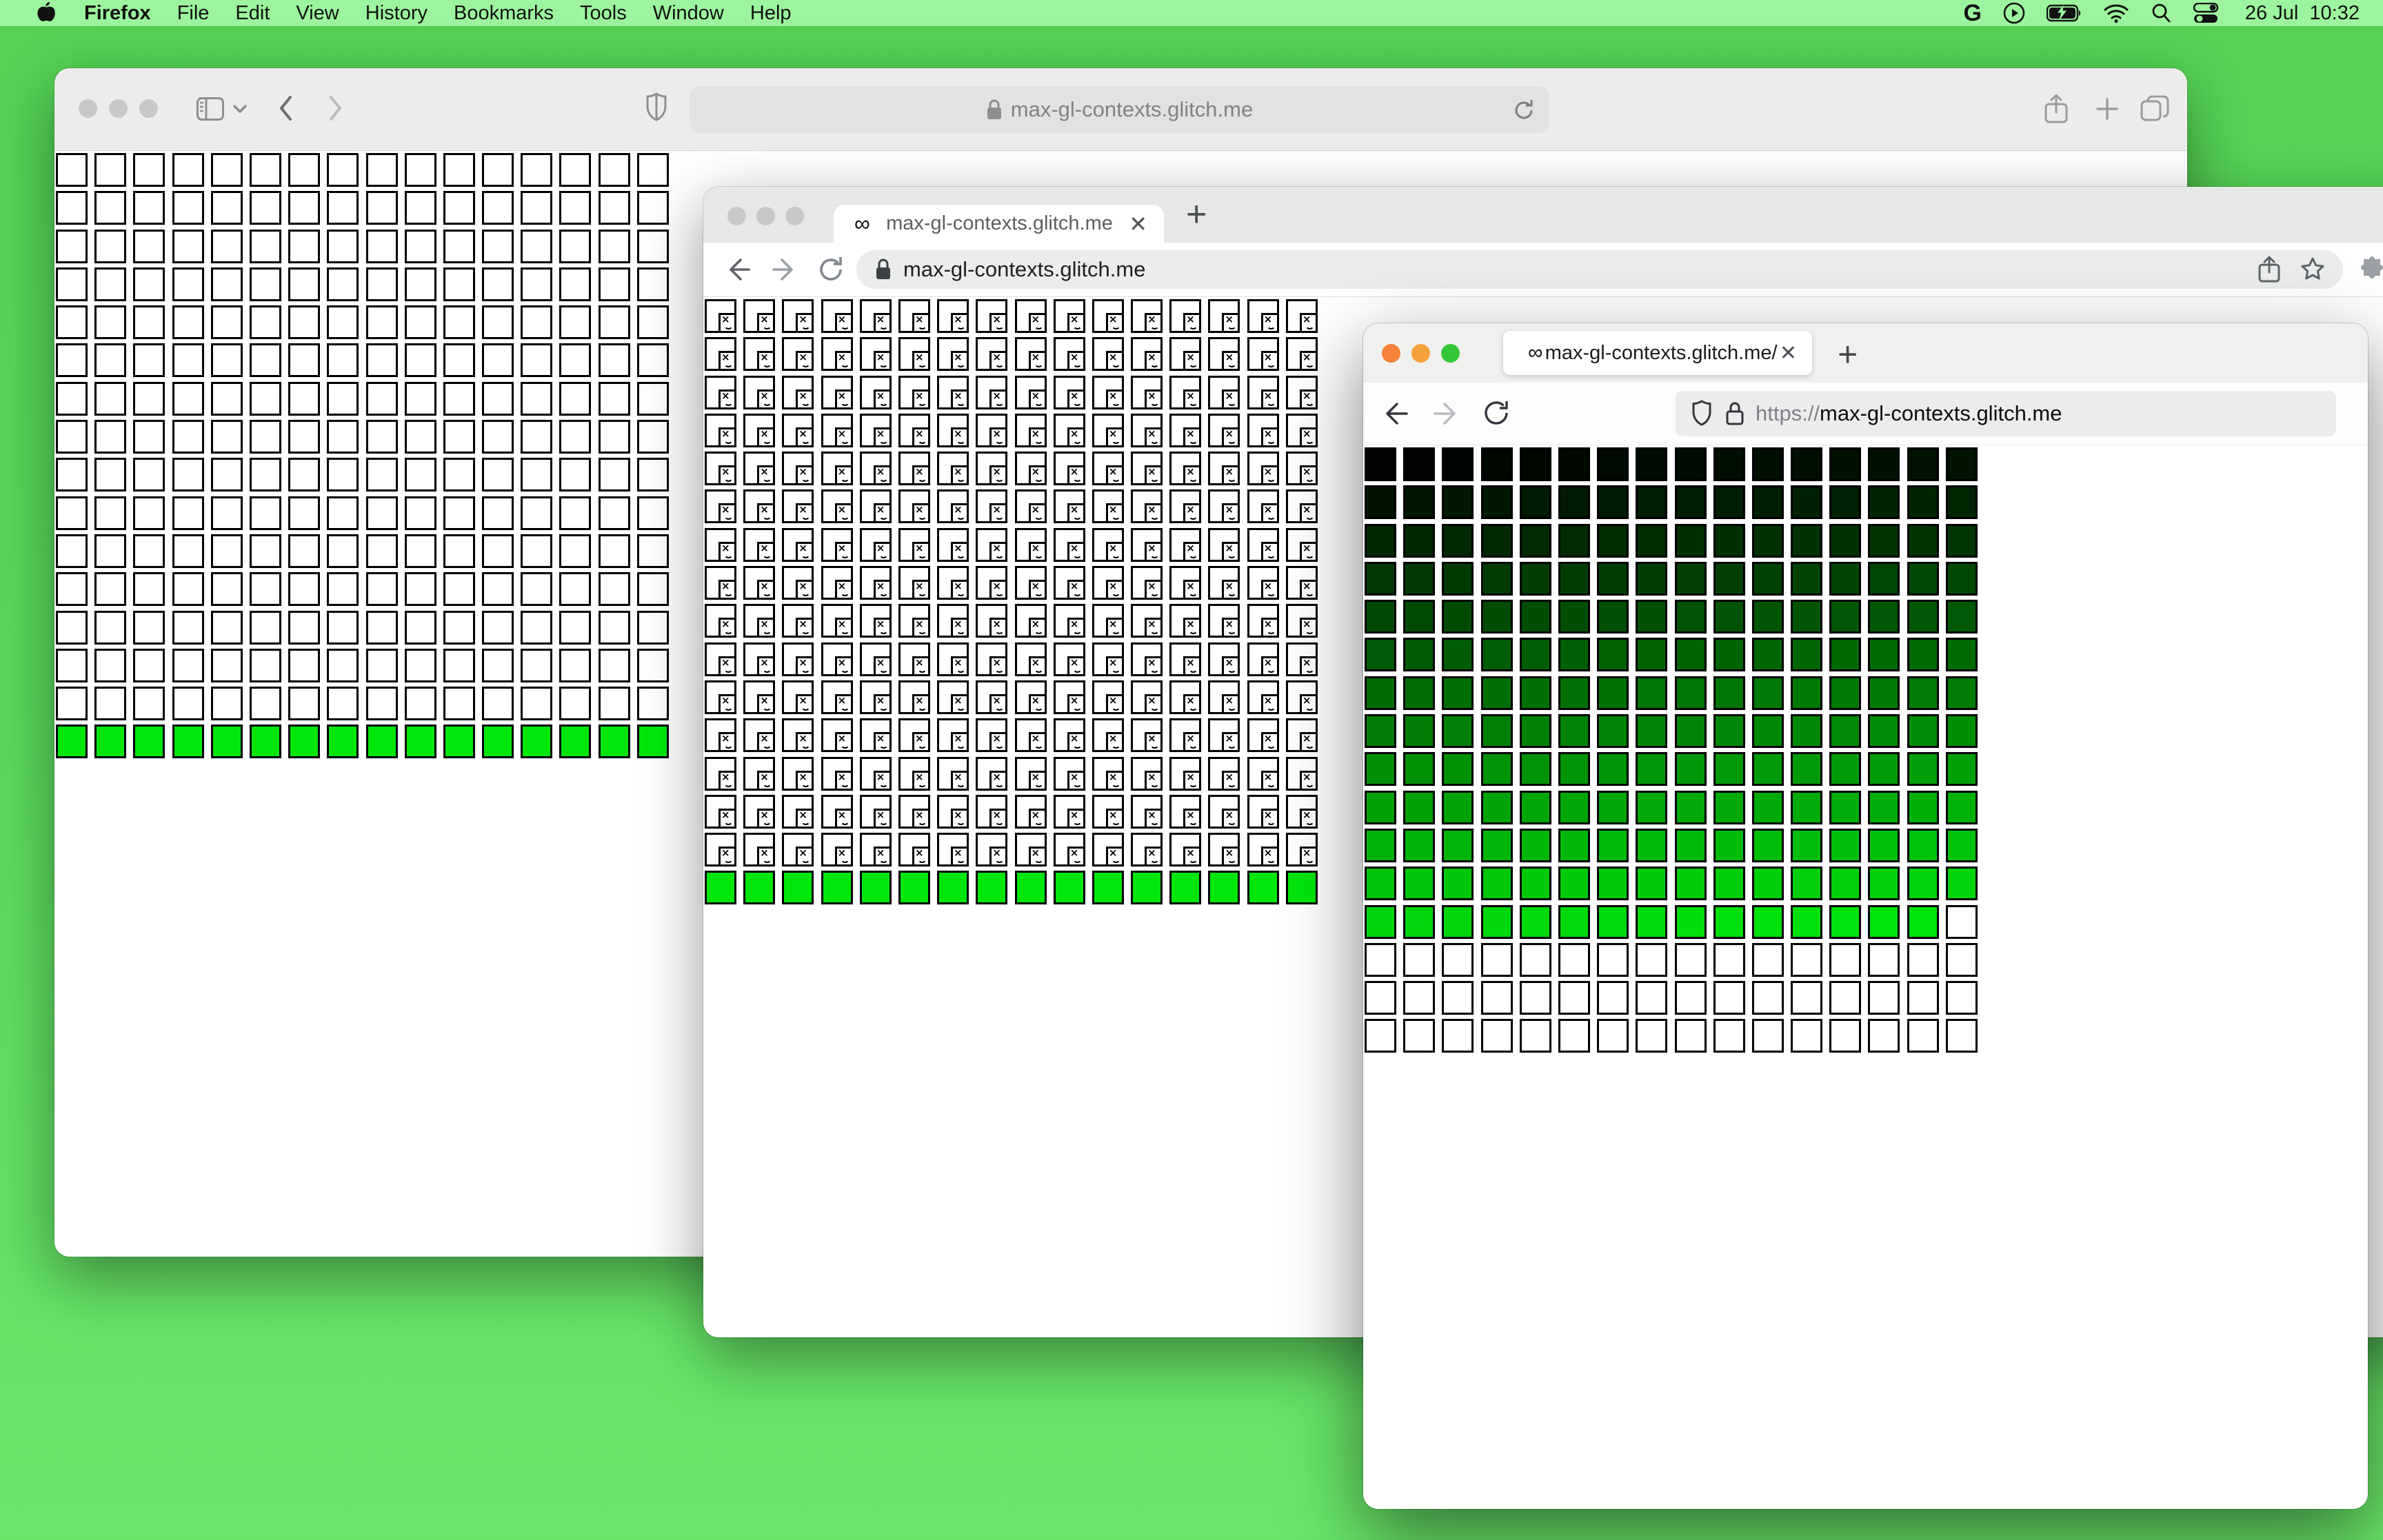 This screenshot has width=2383, height=1540. Describe the element at coordinates (504, 14) in the screenshot. I see `menu-bookmarks: Bookmarks` at that location.